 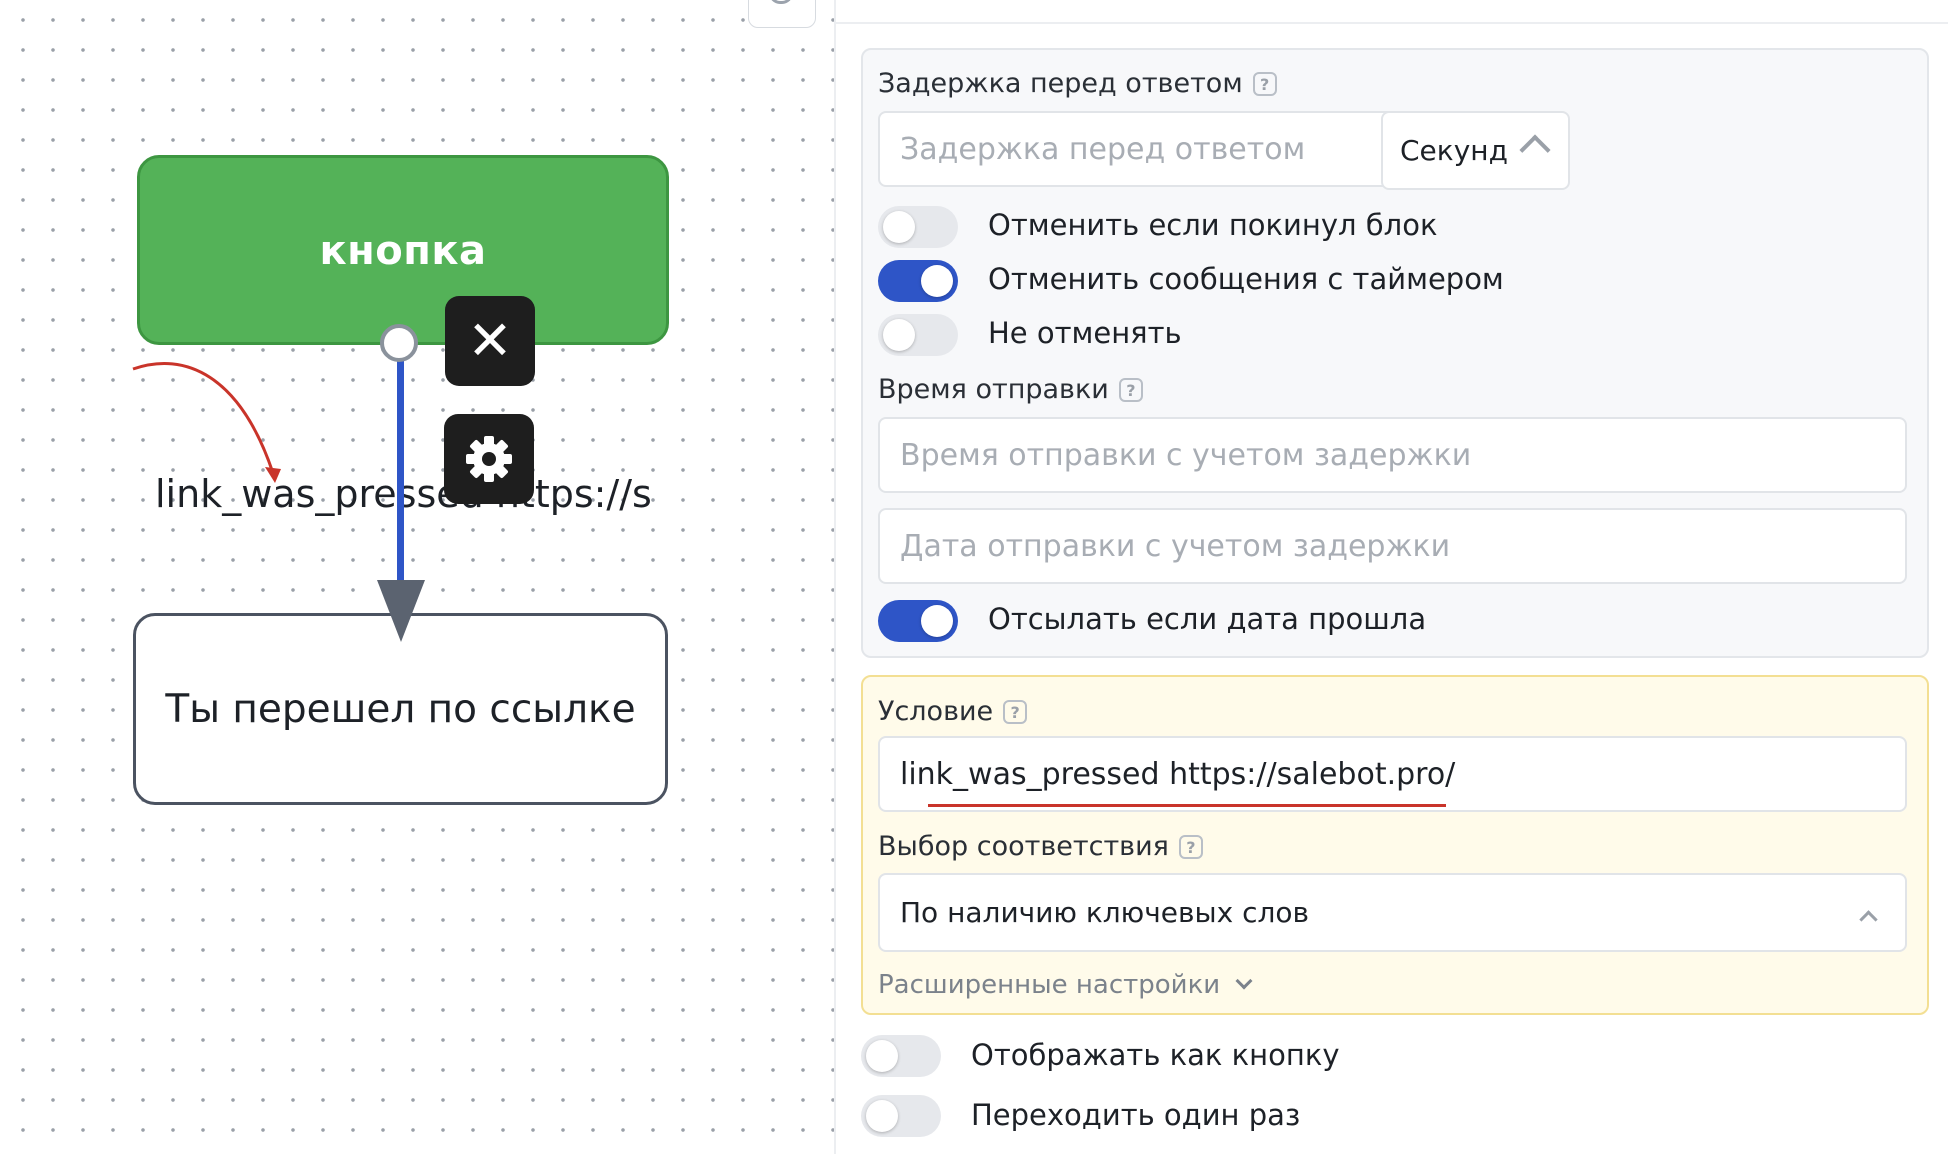 What do you see at coordinates (1040, 846) in the screenshot?
I see `match-type-label: Выбор соответствия ?` at bounding box center [1040, 846].